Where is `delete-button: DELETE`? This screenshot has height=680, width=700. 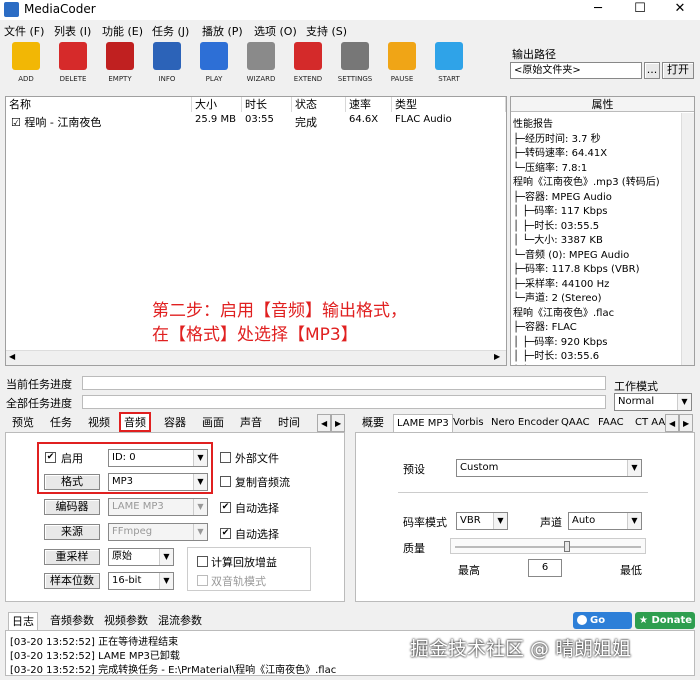
delete-button: DELETE is located at coordinates (73, 63).